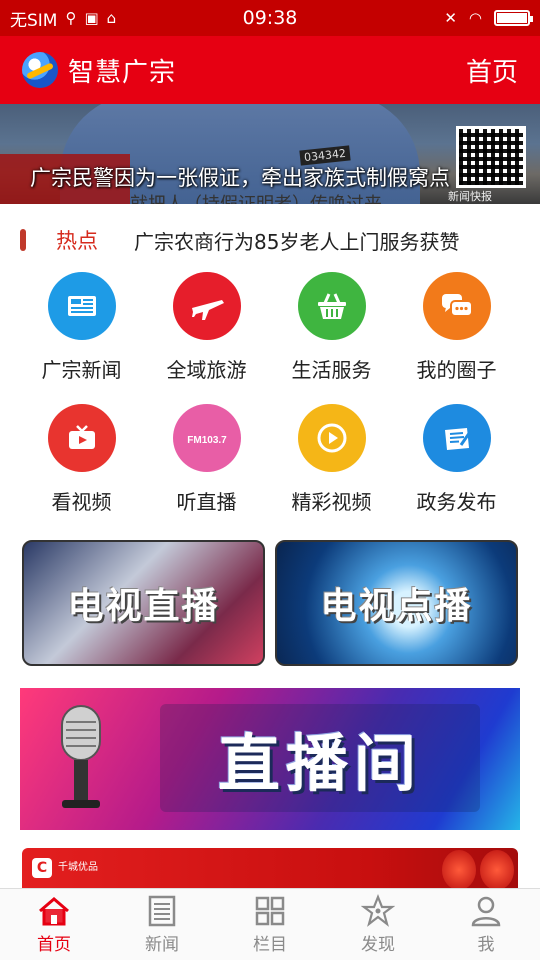 The image size is (540, 960). I want to click on fm-radio-icon: FM103.7, so click(206, 438).